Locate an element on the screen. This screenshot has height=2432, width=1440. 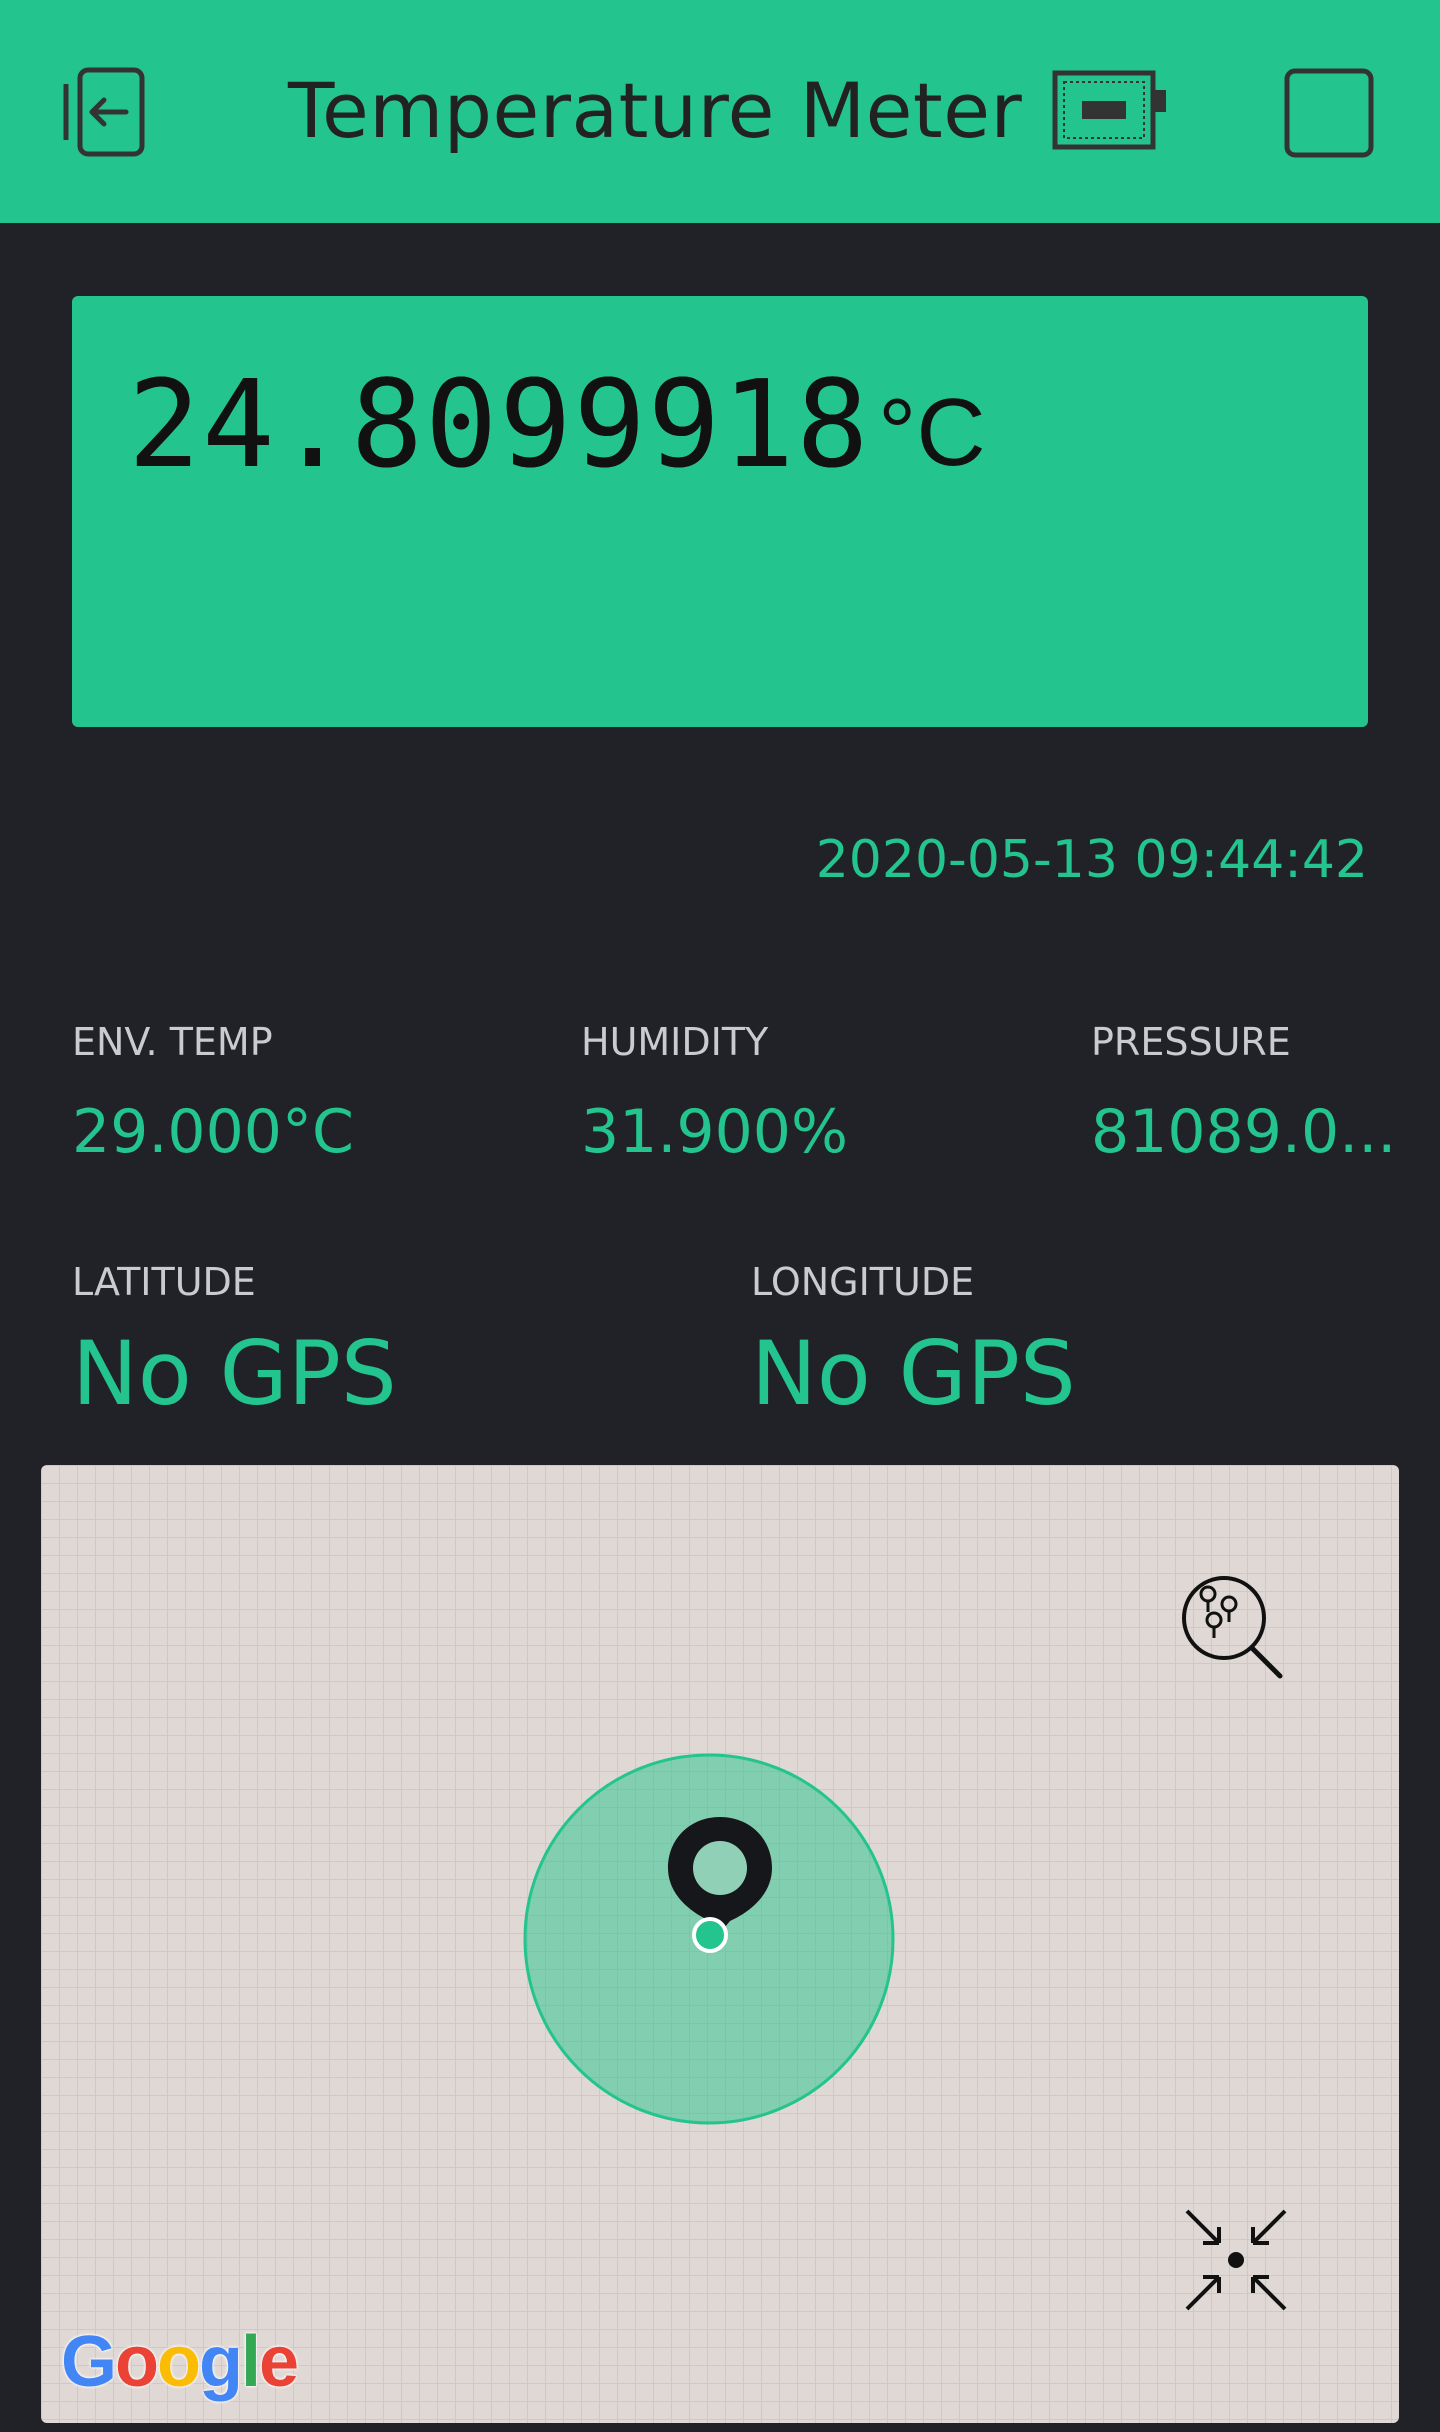
app-title: Temperature Meter is located at coordinates (655, 110).